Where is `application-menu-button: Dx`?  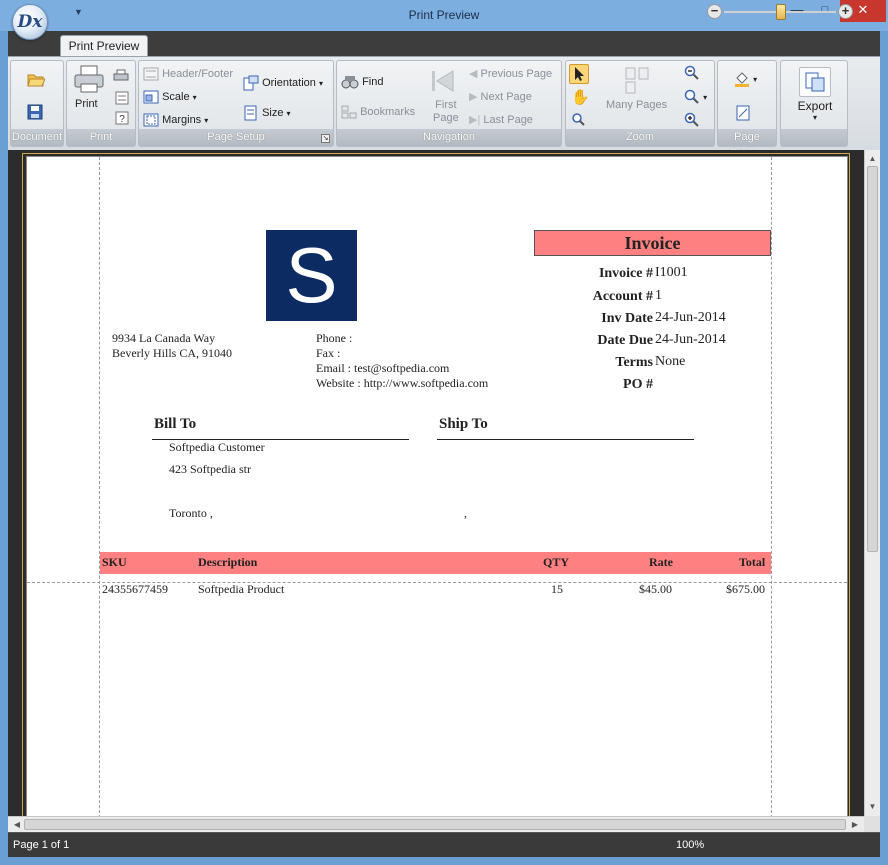
application-menu-button: Dx is located at coordinates (30, 22).